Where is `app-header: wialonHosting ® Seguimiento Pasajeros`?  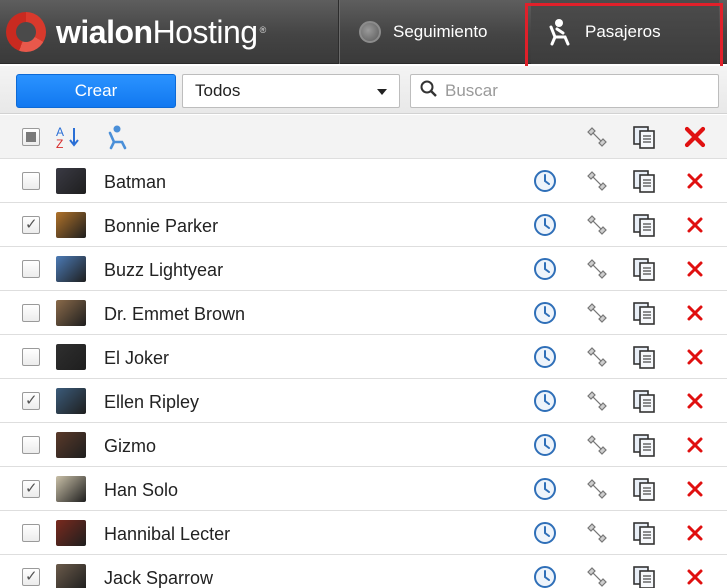 app-header: wialonHosting ® Seguimiento Pasajeros is located at coordinates (363, 32).